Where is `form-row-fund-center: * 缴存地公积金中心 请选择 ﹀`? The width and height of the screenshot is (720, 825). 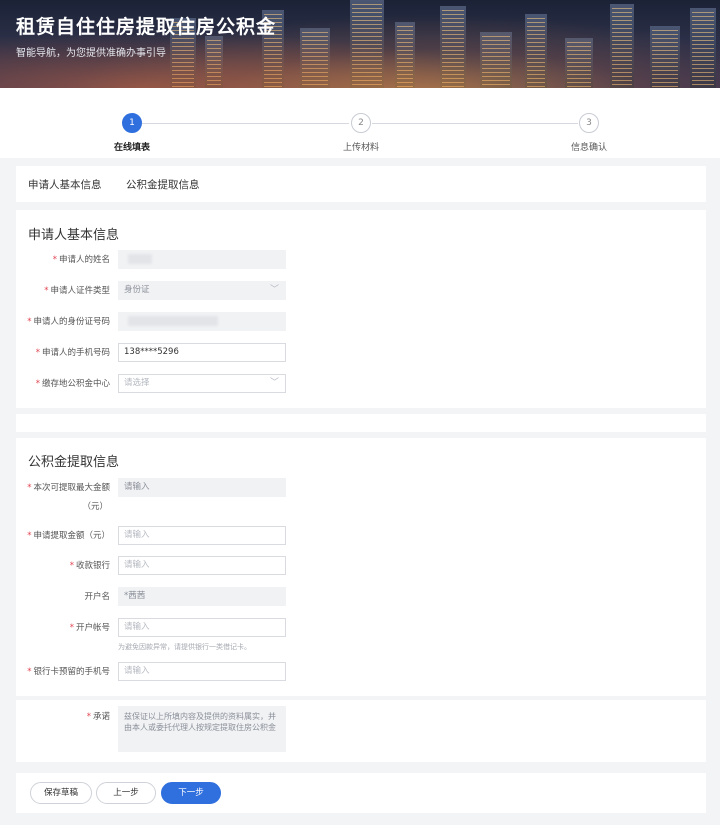
form-row-fund-center: * 缴存地公积金中心 请选择 ﹀ is located at coordinates (361, 384).